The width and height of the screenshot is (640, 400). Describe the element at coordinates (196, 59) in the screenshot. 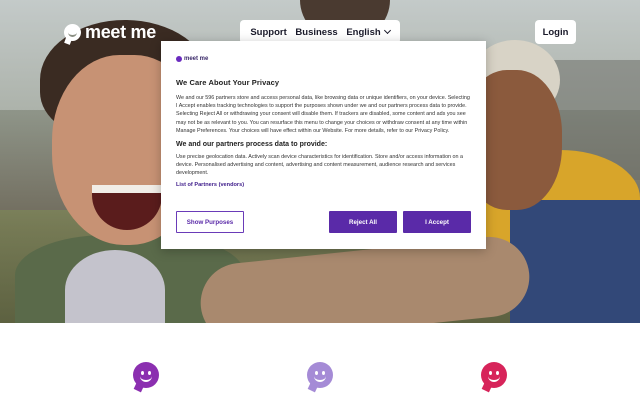

I see `consent-logo-text: meet me` at that location.